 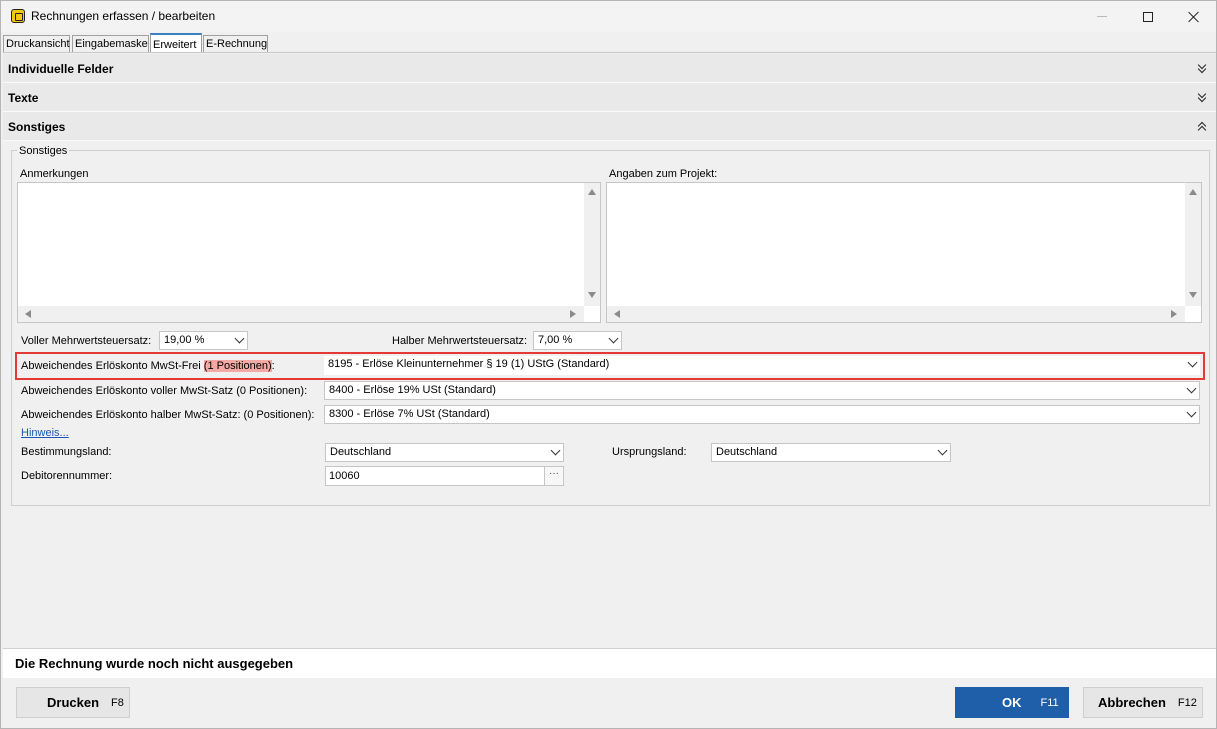 I want to click on app-logo-icon, so click(x=18, y=16).